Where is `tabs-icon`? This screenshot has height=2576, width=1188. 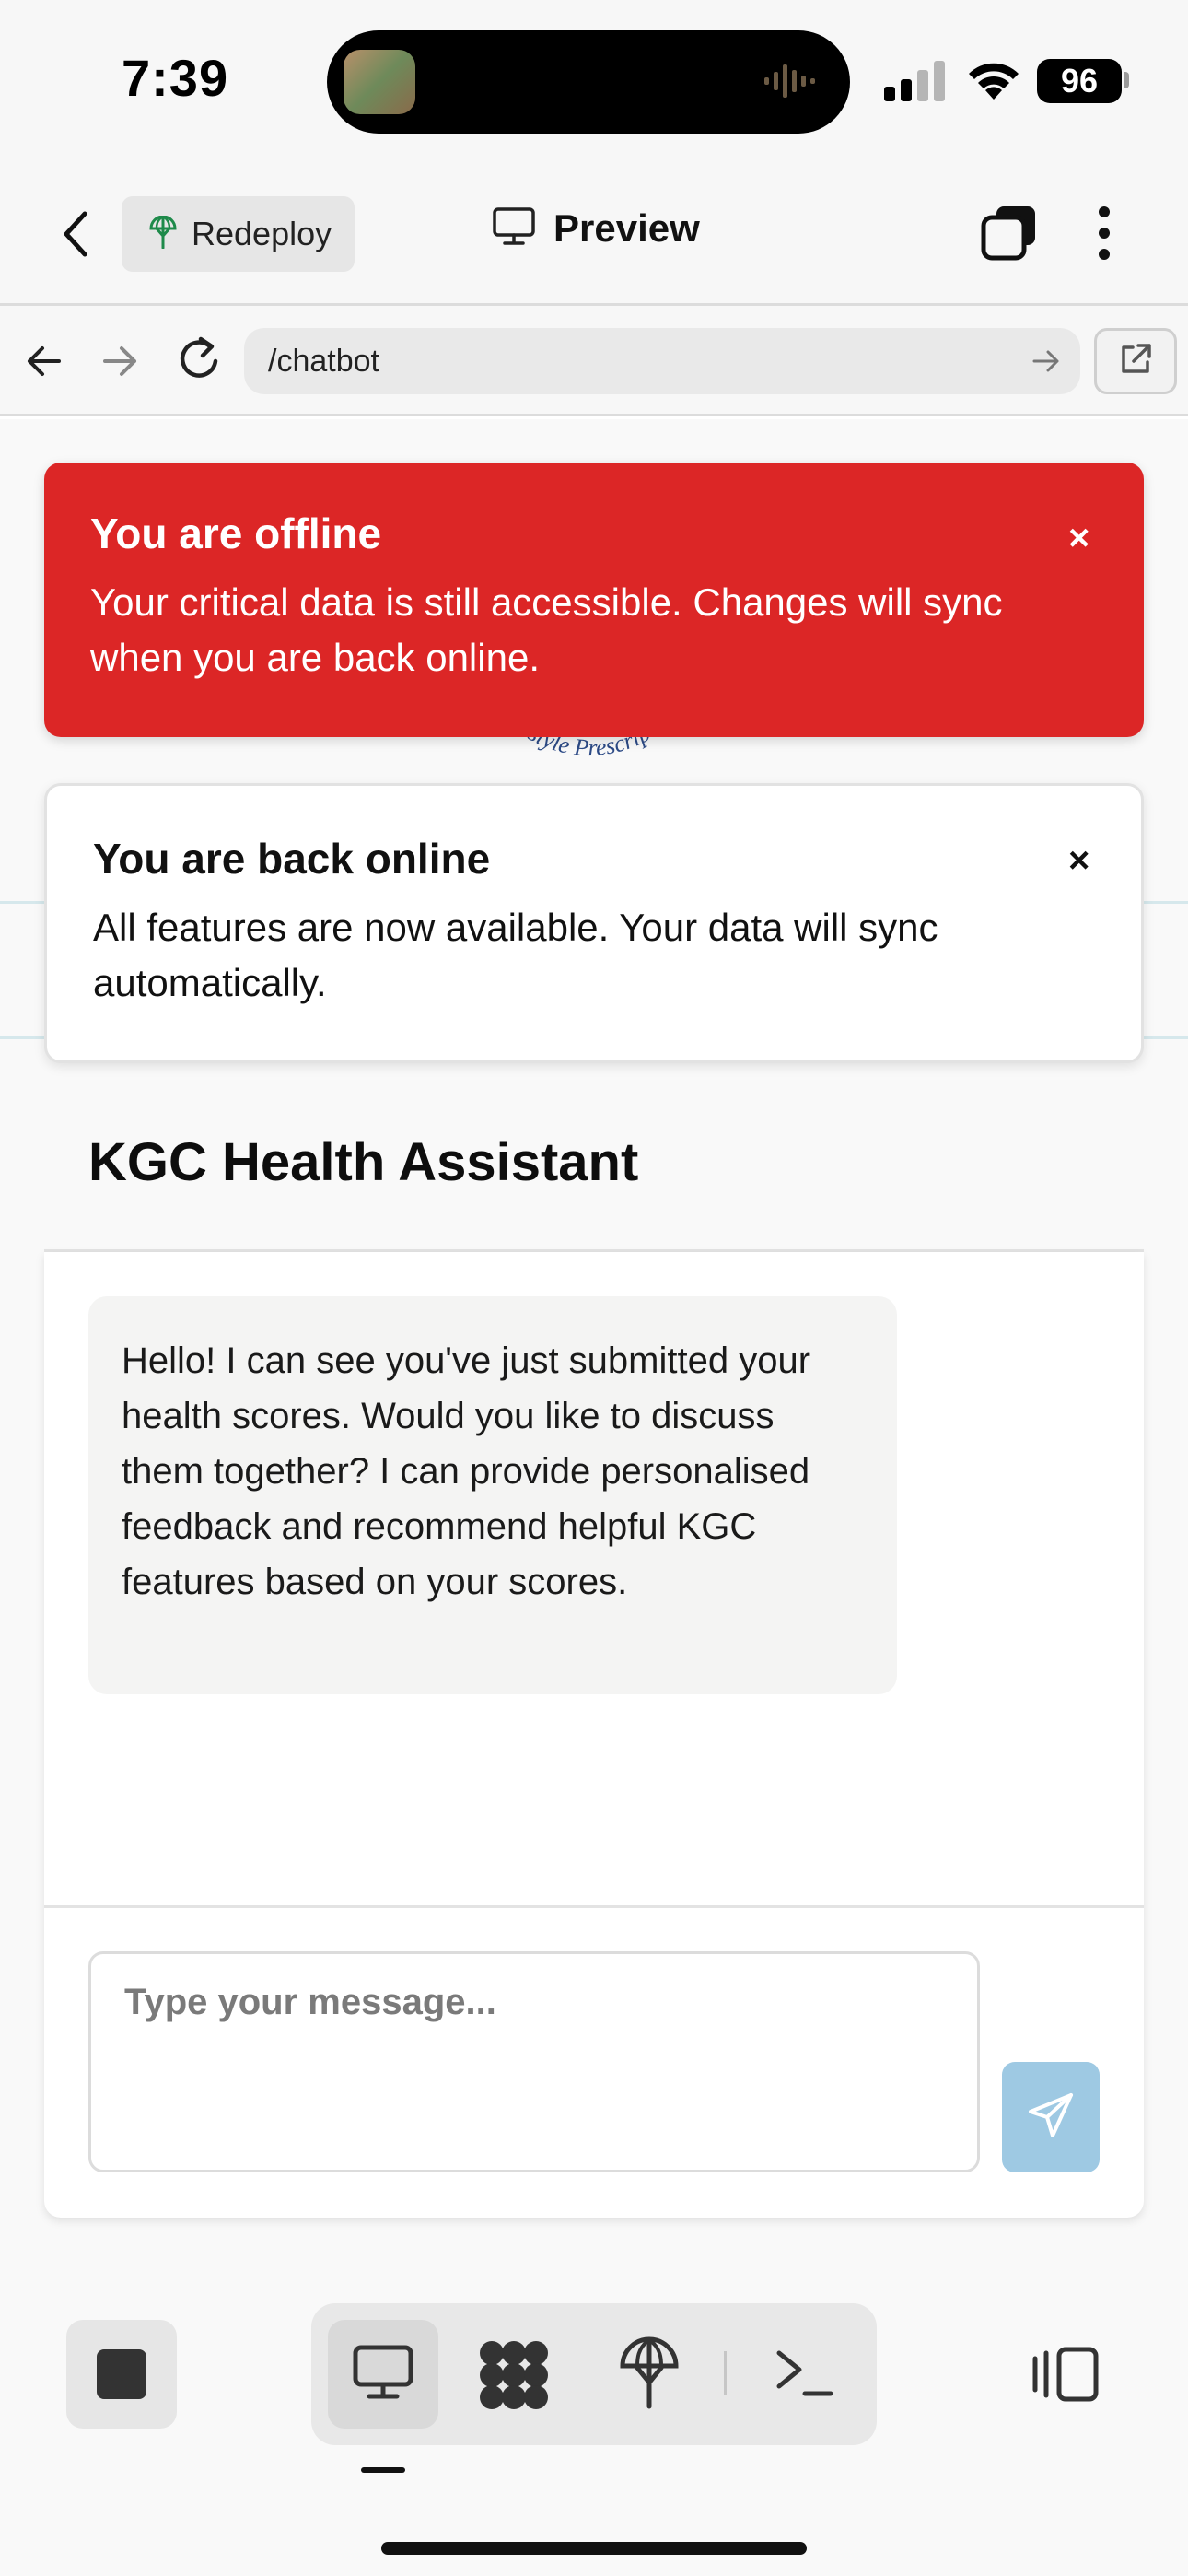
tabs-icon is located at coordinates (1010, 235).